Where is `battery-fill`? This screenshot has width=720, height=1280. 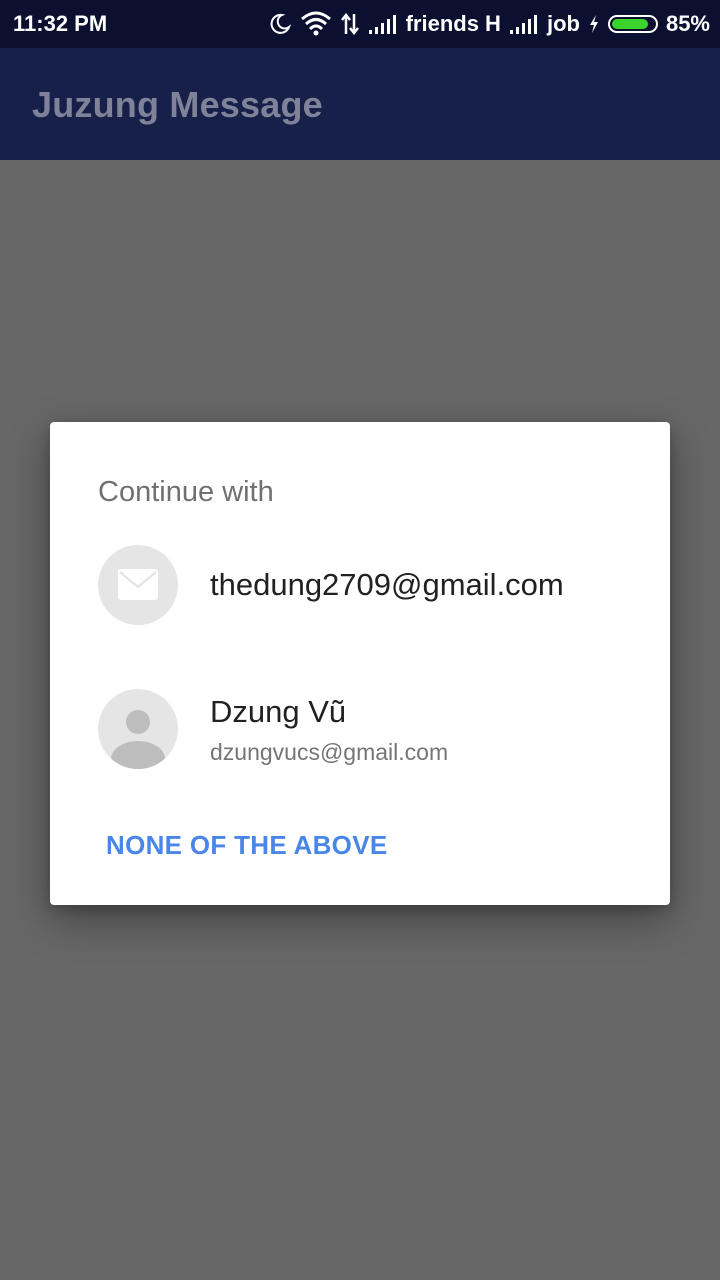
battery-fill is located at coordinates (629, 24).